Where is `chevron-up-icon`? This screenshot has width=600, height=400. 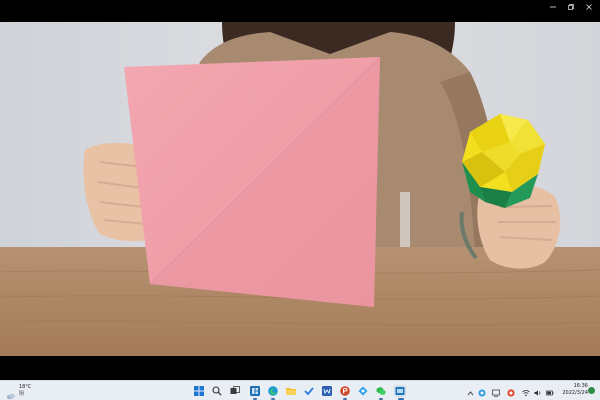 chevron-up-icon is located at coordinates (470, 391).